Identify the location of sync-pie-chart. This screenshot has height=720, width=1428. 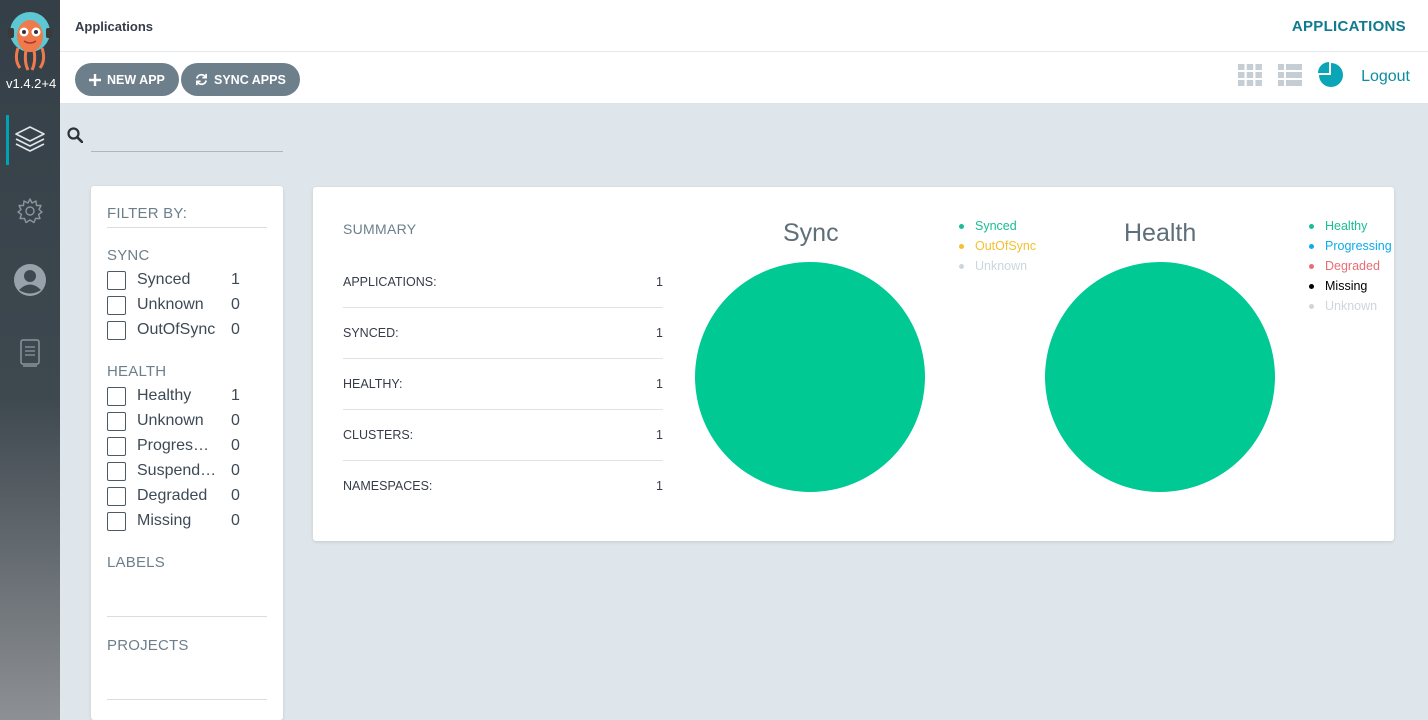
(810, 377).